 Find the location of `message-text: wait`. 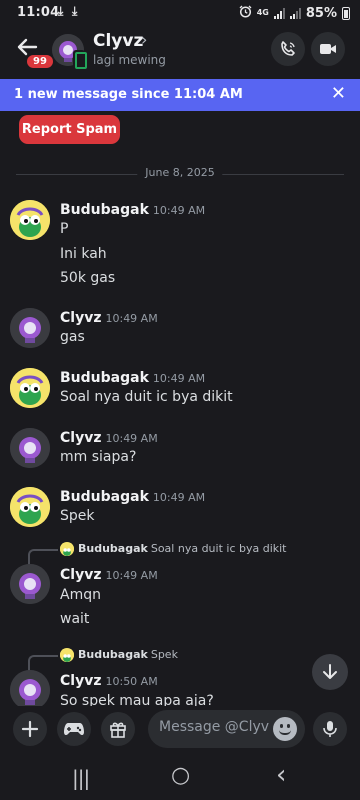

message-text: wait is located at coordinates (75, 619).